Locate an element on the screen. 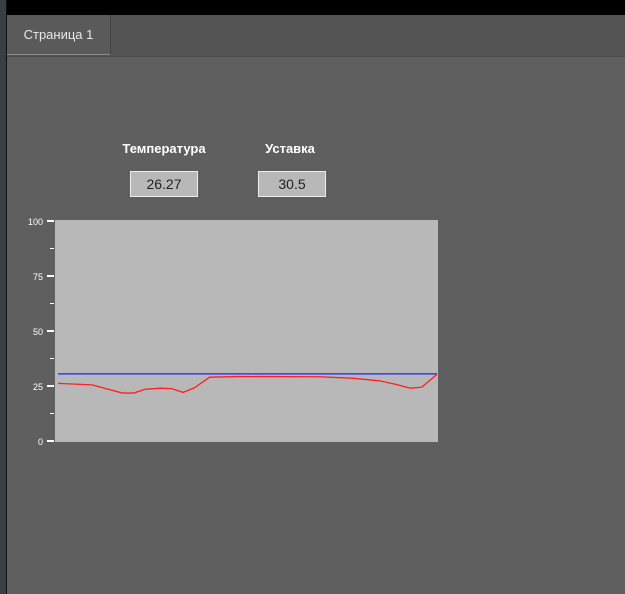  tab-bar: Страница 1 is located at coordinates (316, 36).